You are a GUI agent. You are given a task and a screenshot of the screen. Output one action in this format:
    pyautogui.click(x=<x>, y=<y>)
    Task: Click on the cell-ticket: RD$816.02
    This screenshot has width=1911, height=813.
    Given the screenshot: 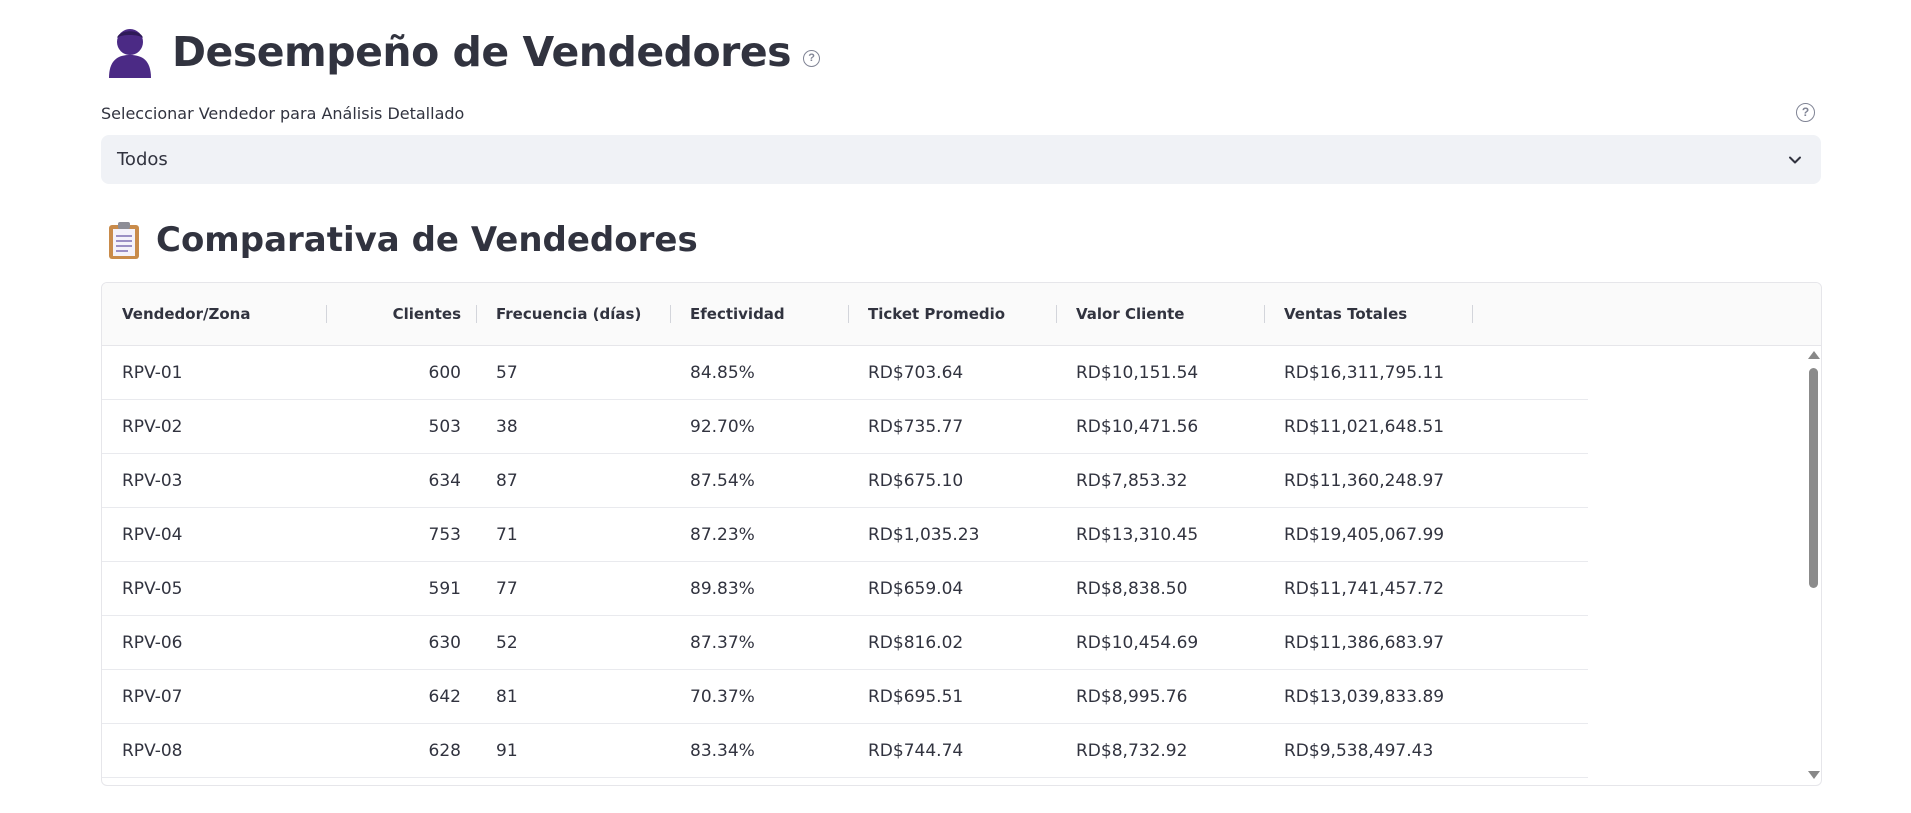 What is the action you would take?
    pyautogui.click(x=963, y=642)
    